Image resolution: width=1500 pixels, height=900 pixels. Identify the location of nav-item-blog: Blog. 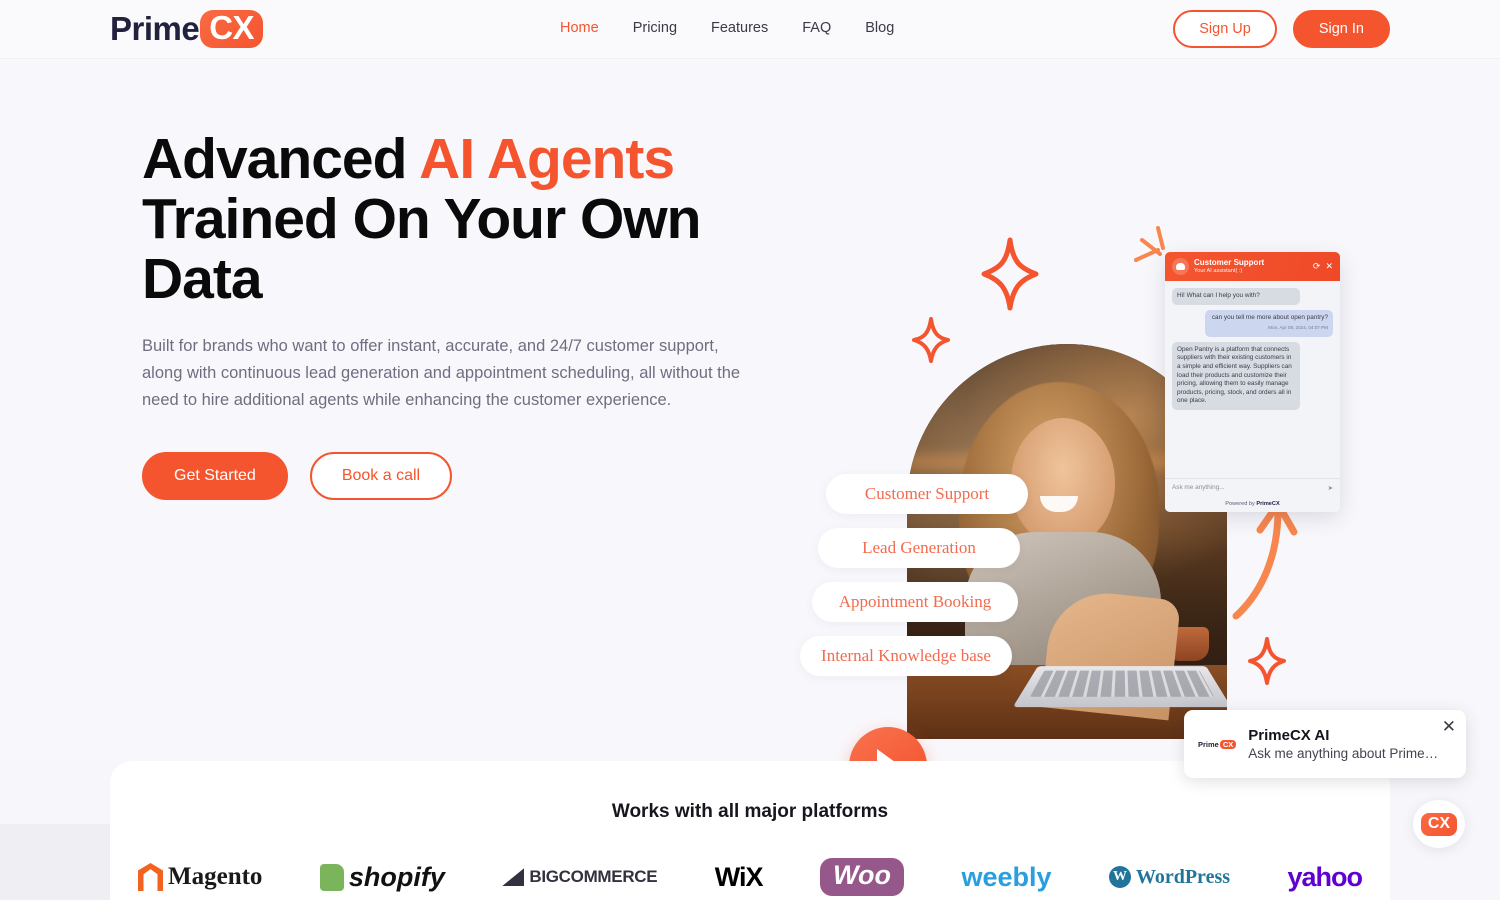
(879, 28).